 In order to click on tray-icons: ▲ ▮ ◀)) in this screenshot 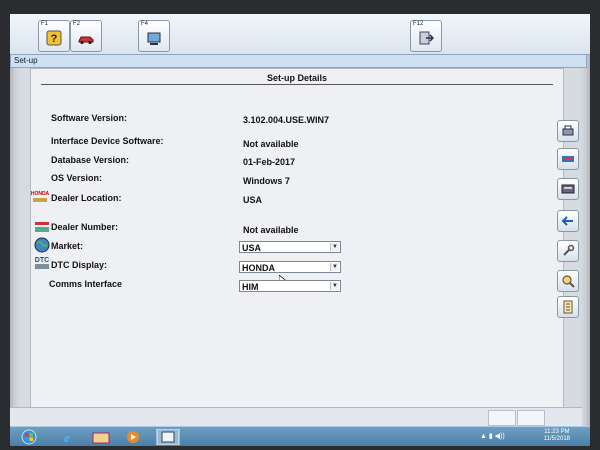, I will do `click(492, 436)`.